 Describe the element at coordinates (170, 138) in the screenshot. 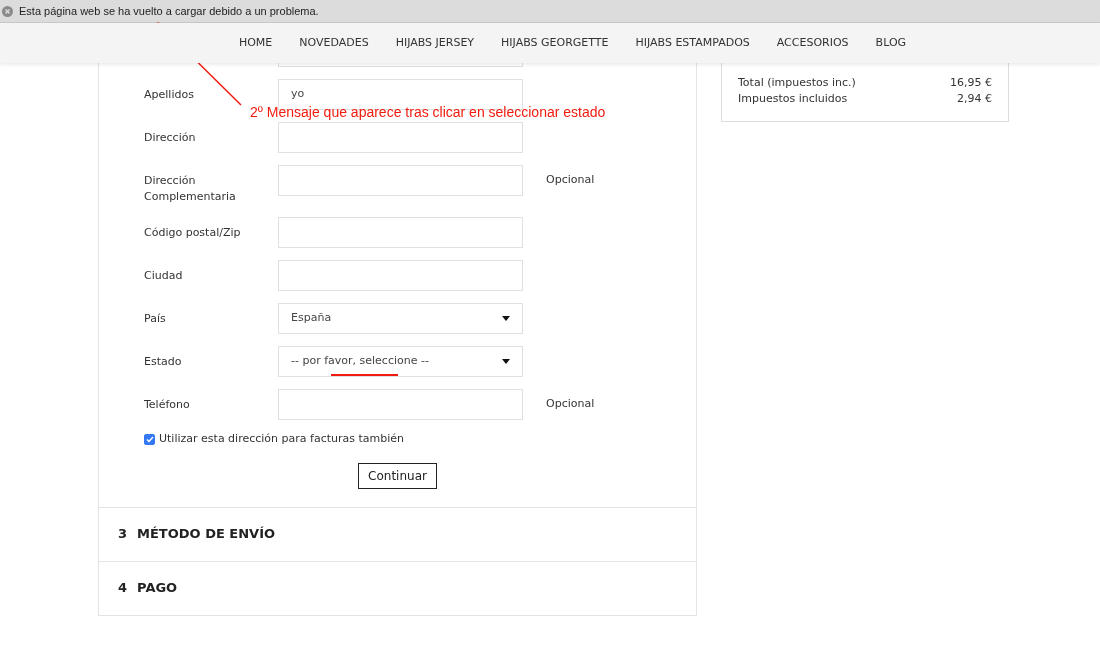

I see `field-label: Dirección` at that location.